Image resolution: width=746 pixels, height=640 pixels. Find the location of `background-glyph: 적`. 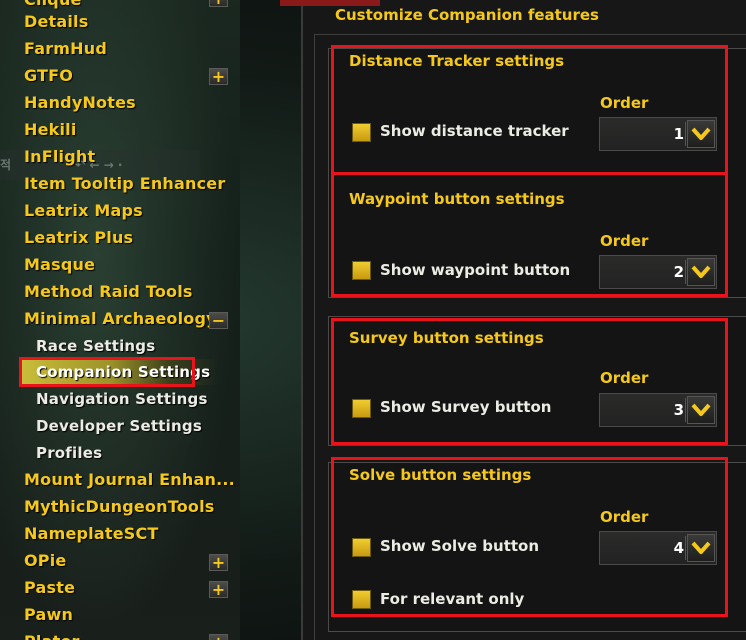

background-glyph: 적 is located at coordinates (6, 165).